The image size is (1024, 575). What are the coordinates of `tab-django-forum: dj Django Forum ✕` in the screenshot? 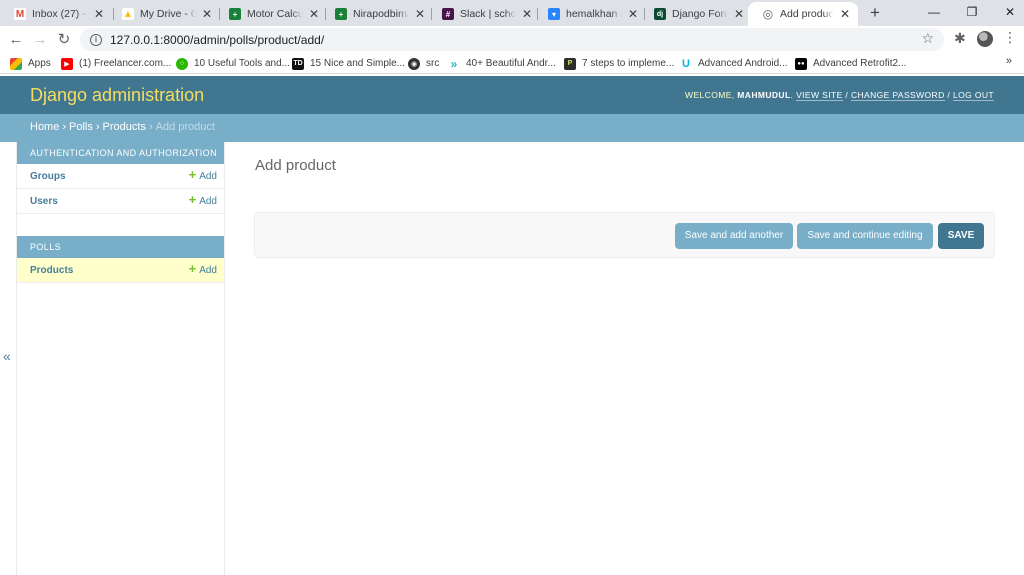 It's located at (696, 14).